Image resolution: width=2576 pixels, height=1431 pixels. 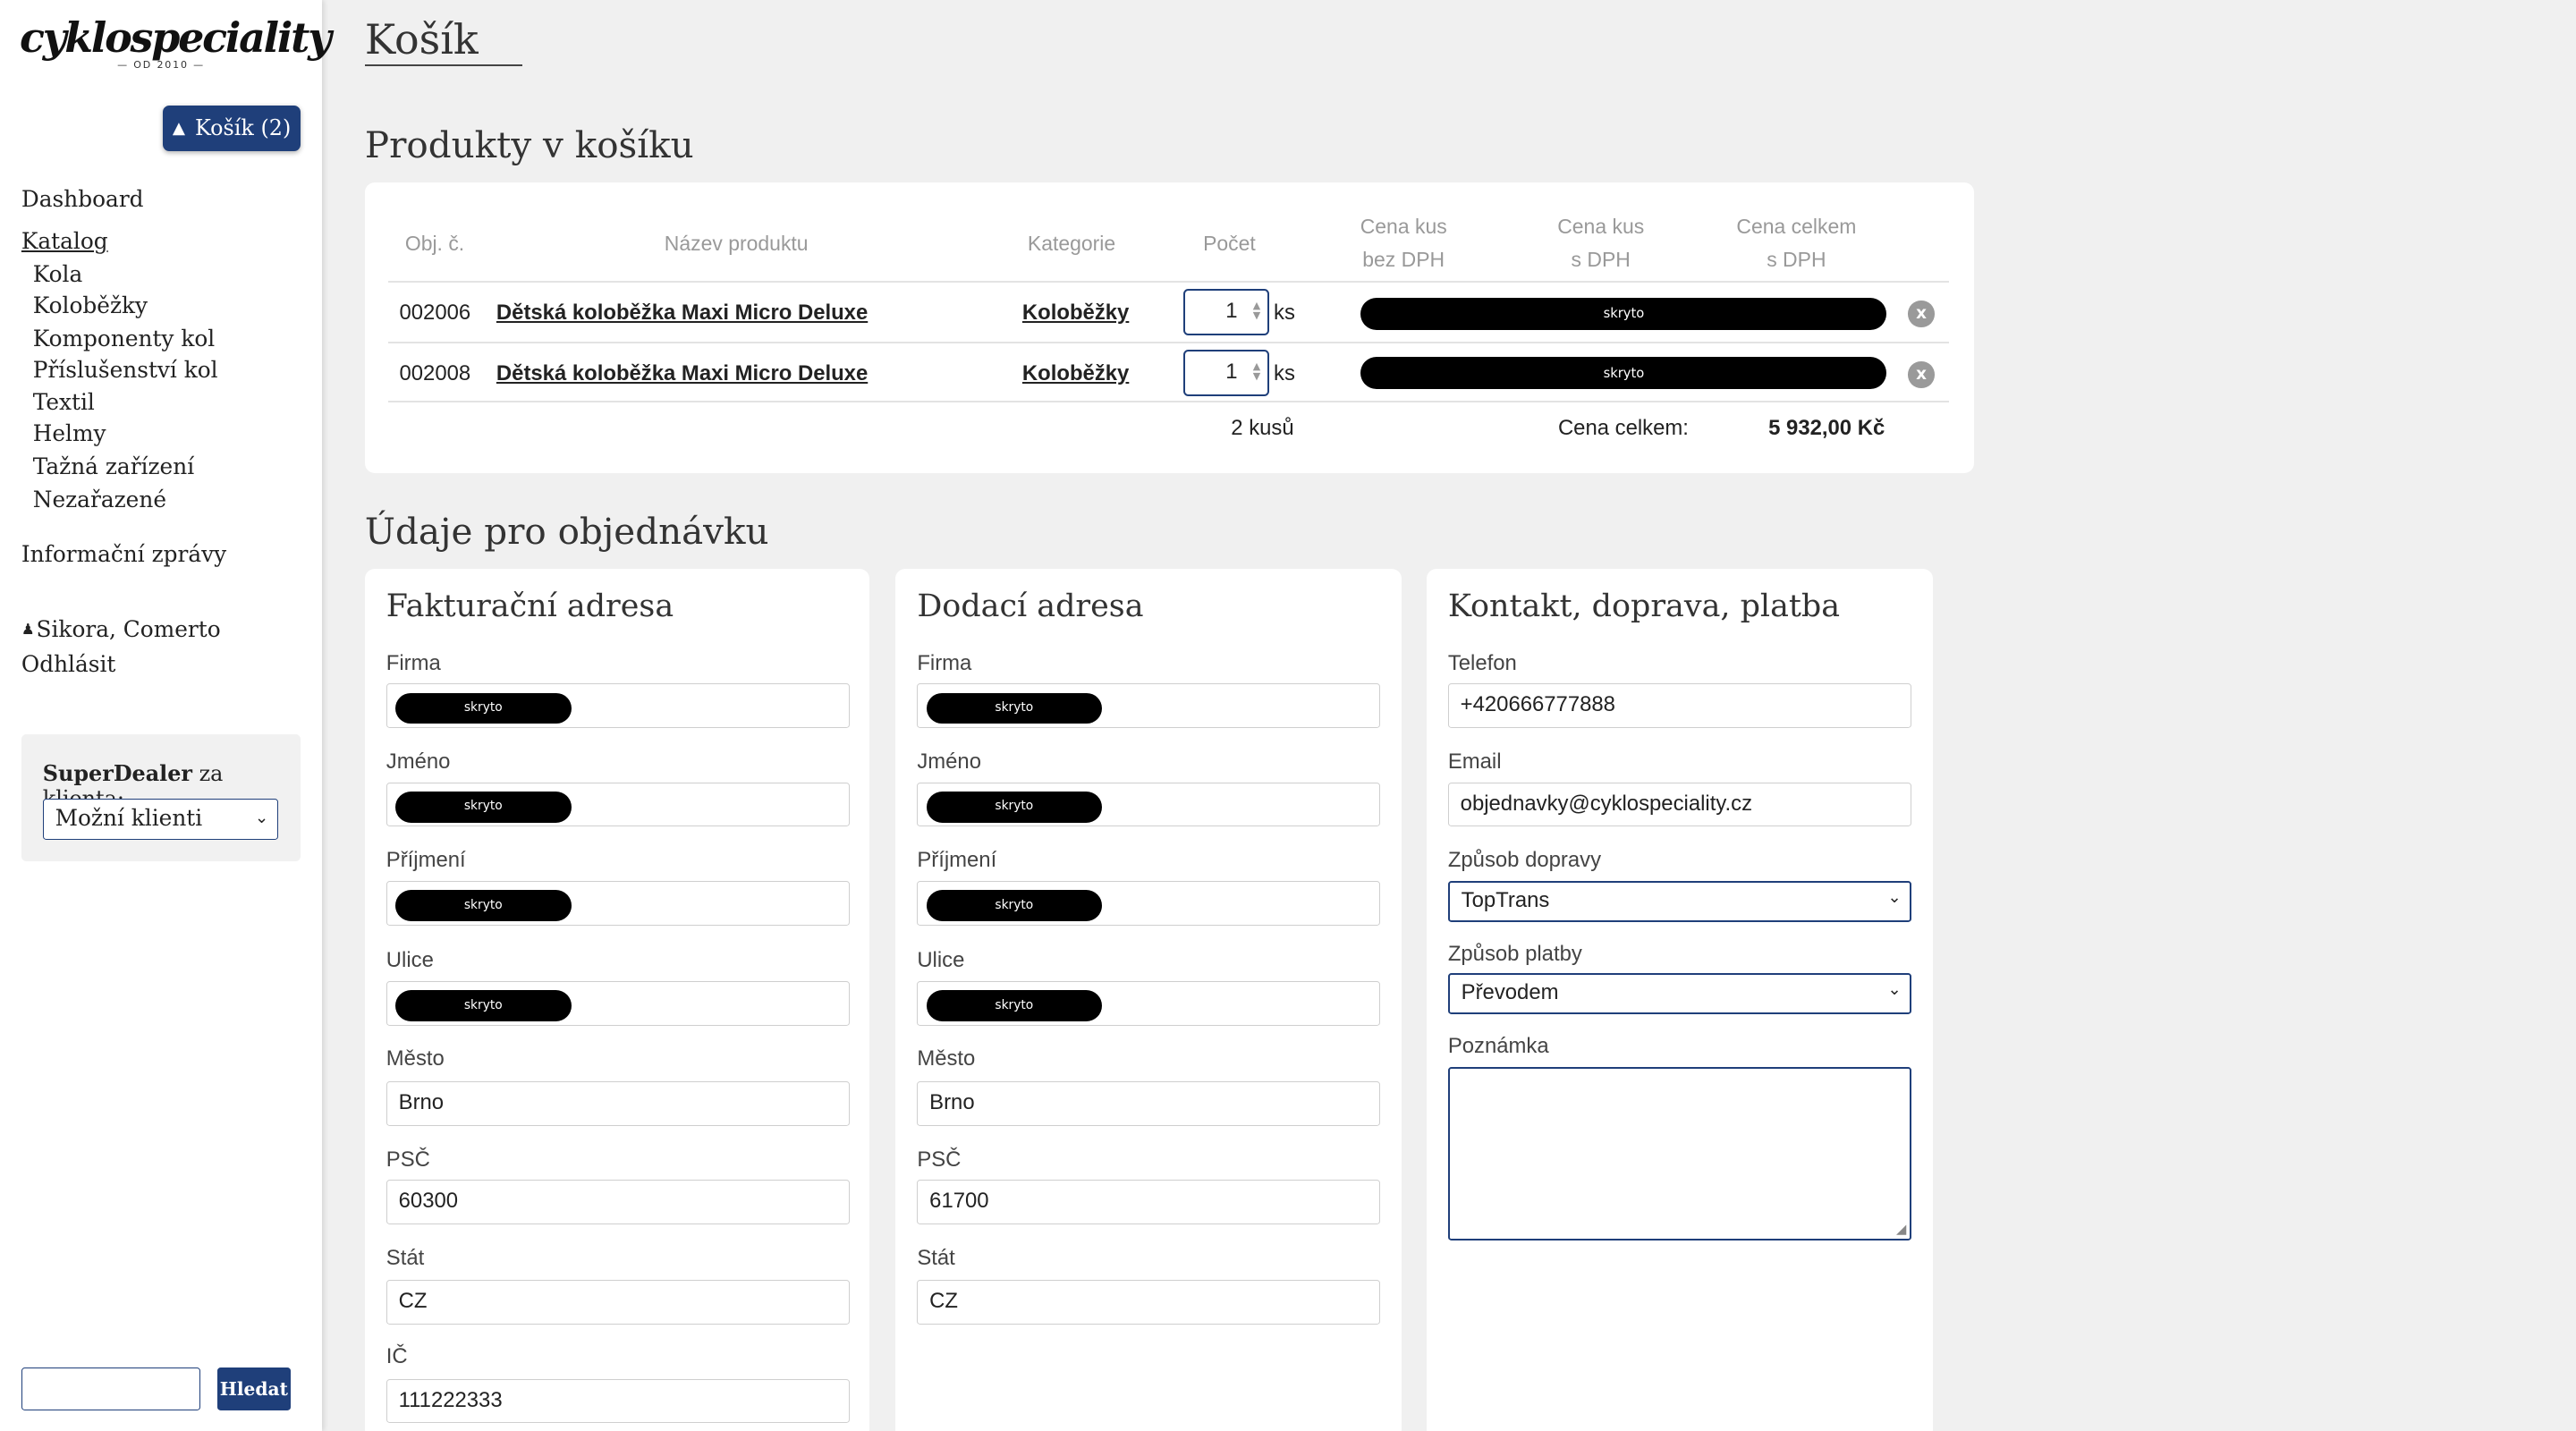 I want to click on nav-catalog-prislusenstvi: Příslušenství kol, so click(x=125, y=370).